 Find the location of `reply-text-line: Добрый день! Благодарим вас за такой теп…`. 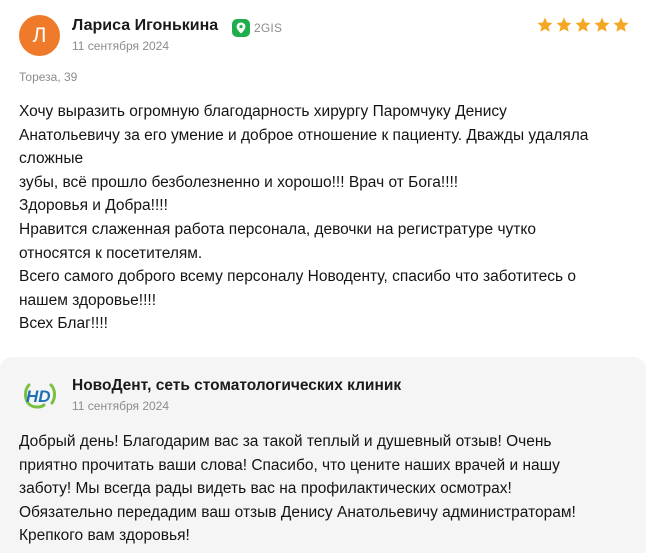

reply-text-line: Добрый день! Благодарим вас за такой теп… is located at coordinates (285, 441).